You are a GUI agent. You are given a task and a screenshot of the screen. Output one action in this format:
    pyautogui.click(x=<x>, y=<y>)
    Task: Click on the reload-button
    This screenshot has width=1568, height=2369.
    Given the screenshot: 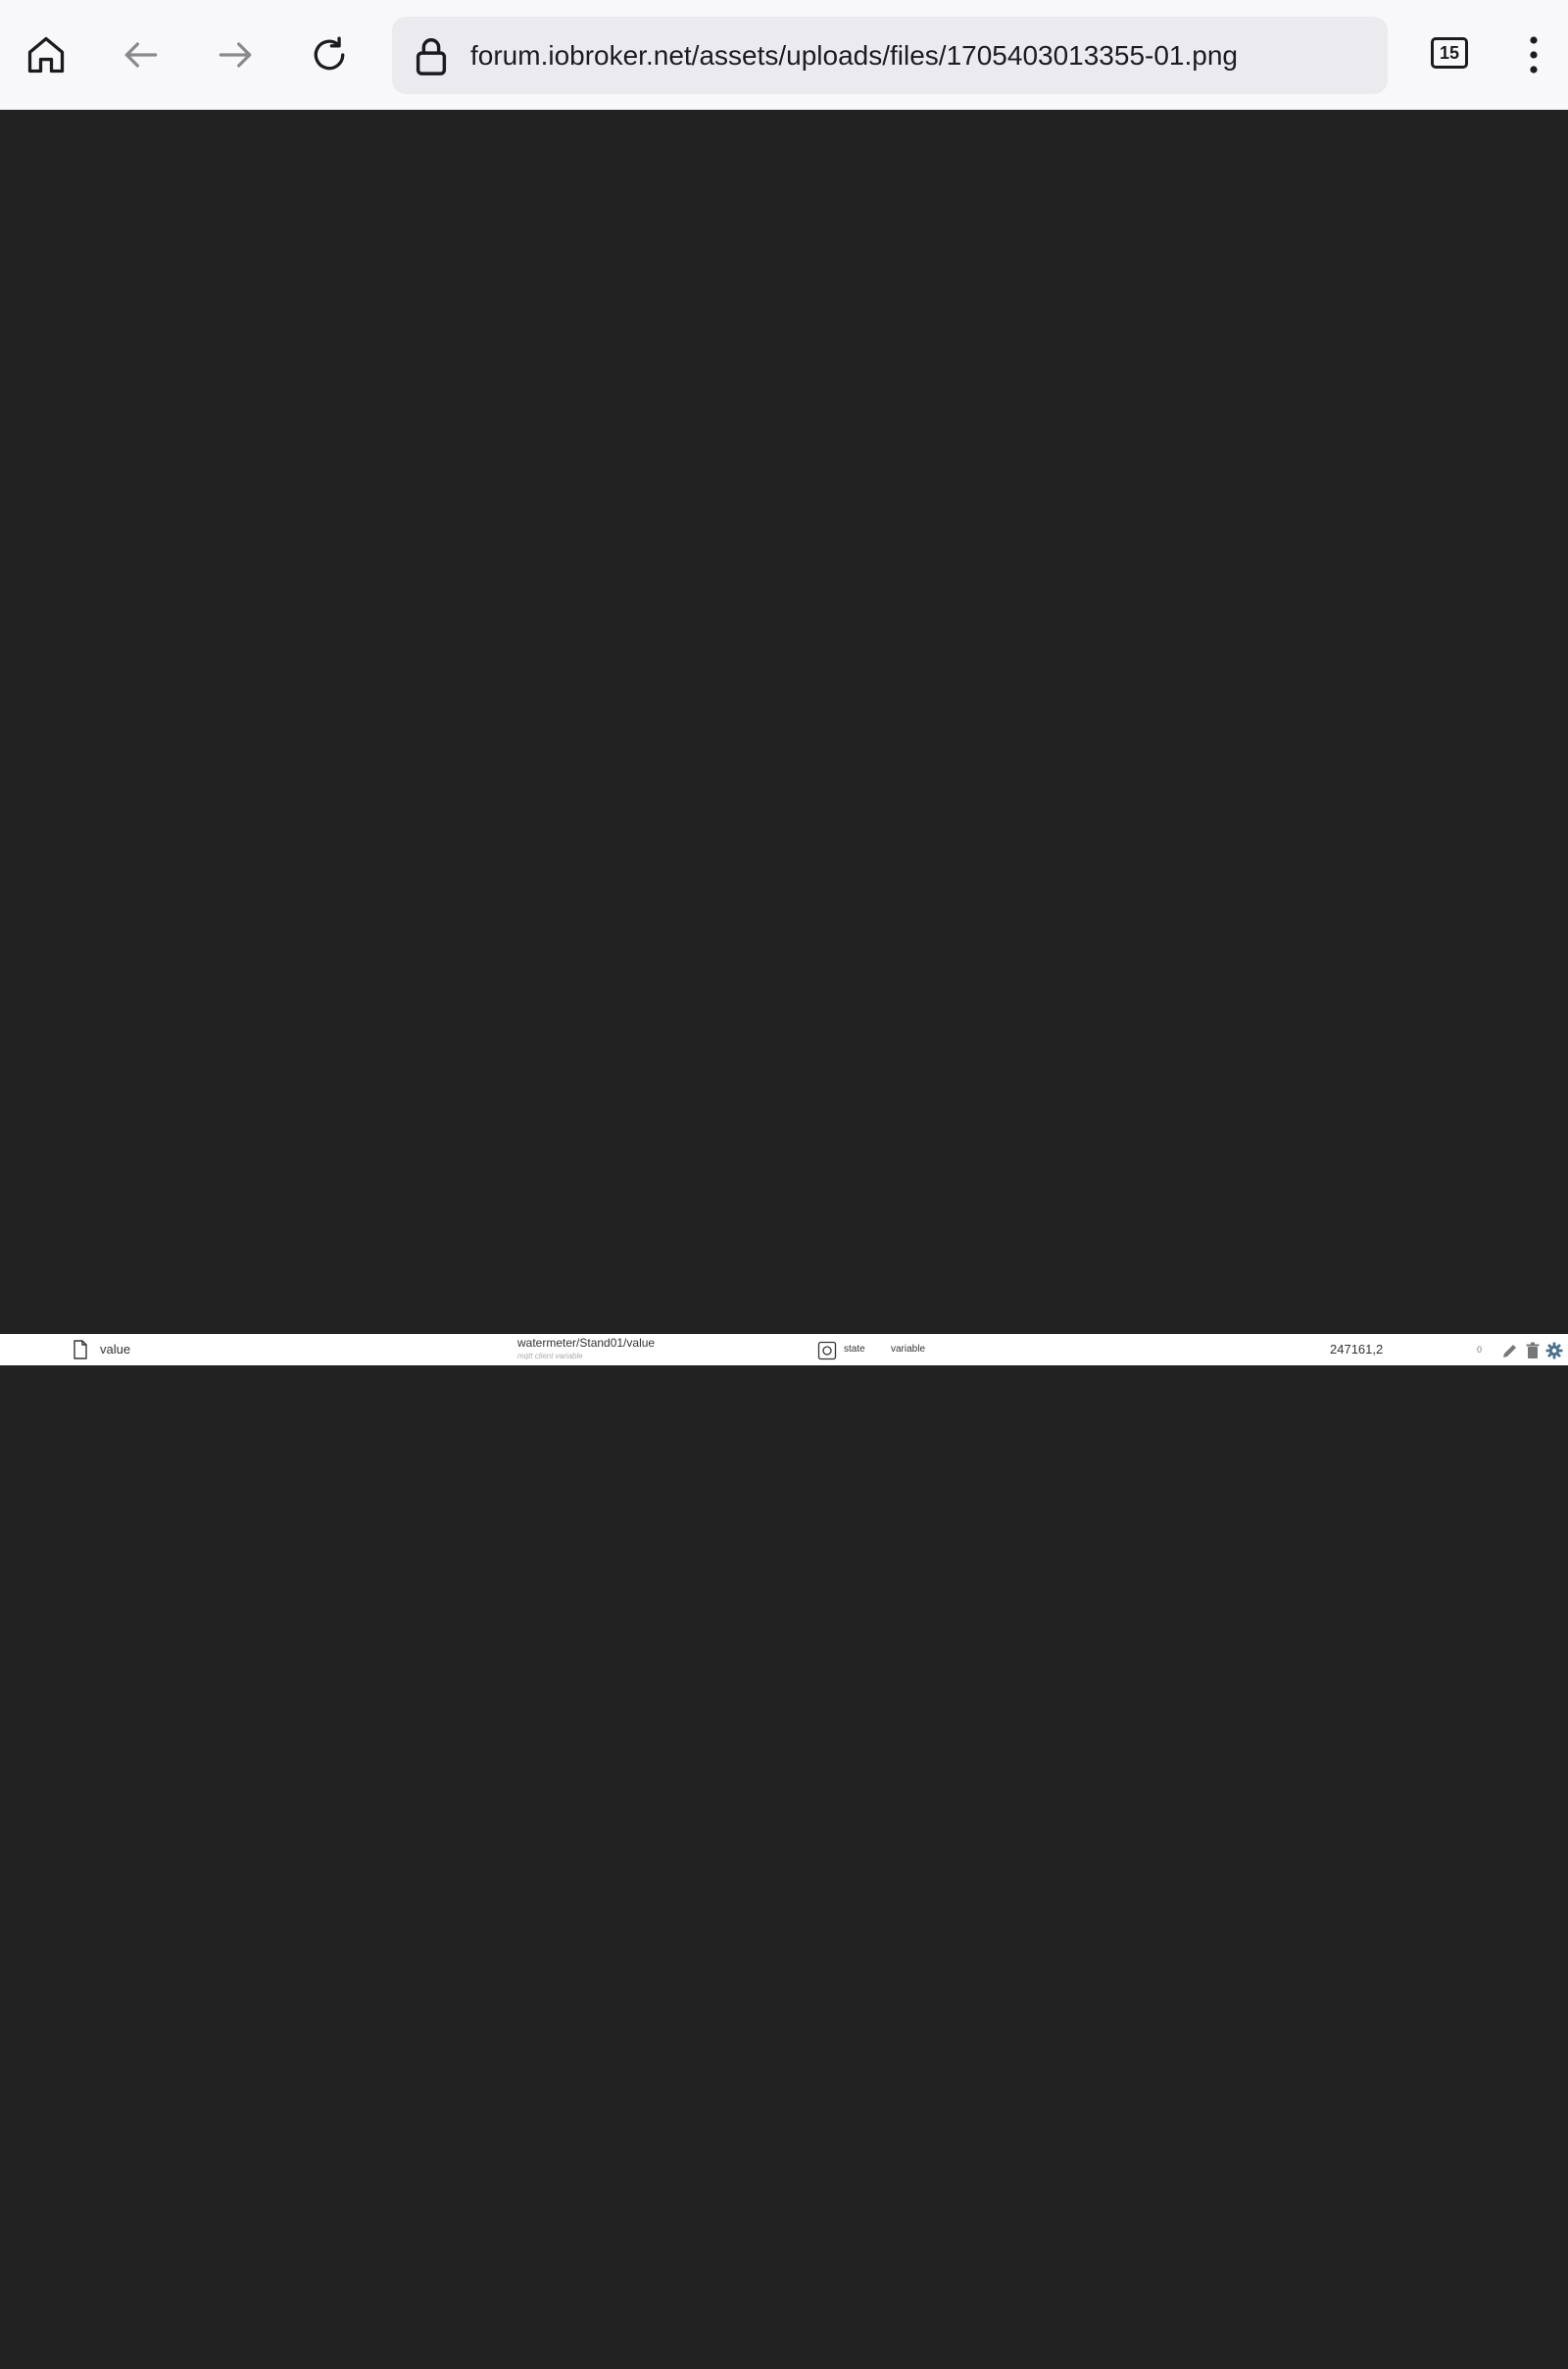 What is the action you would take?
    pyautogui.click(x=329, y=55)
    